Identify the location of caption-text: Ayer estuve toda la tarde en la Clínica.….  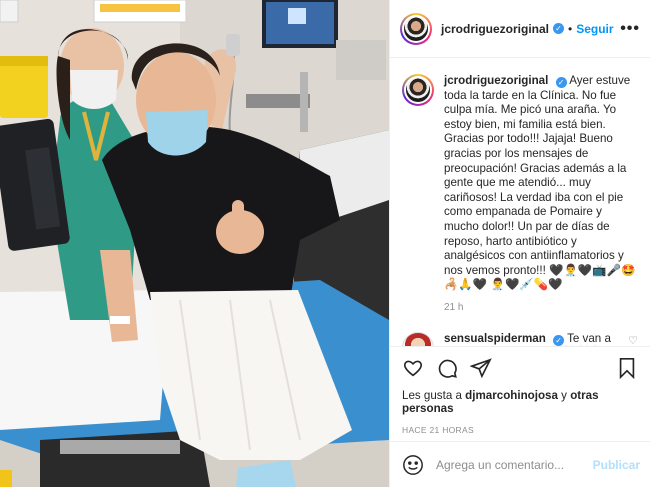
(540, 183).